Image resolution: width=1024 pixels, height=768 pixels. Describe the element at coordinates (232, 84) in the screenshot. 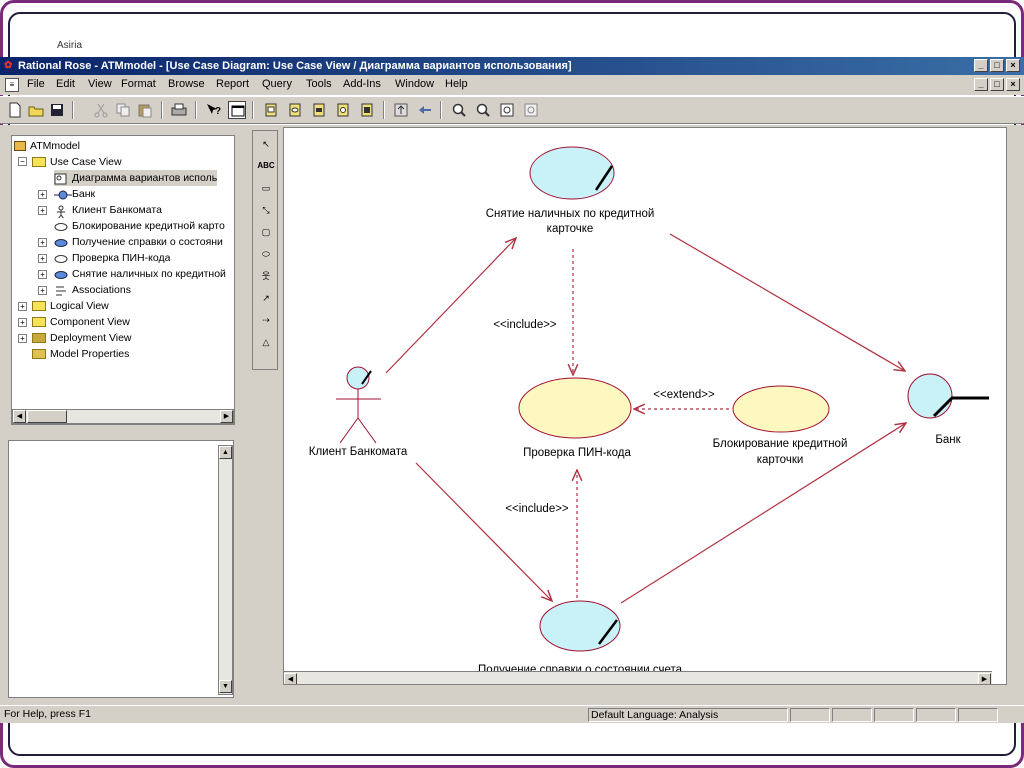

I see `menu-report: Report` at that location.